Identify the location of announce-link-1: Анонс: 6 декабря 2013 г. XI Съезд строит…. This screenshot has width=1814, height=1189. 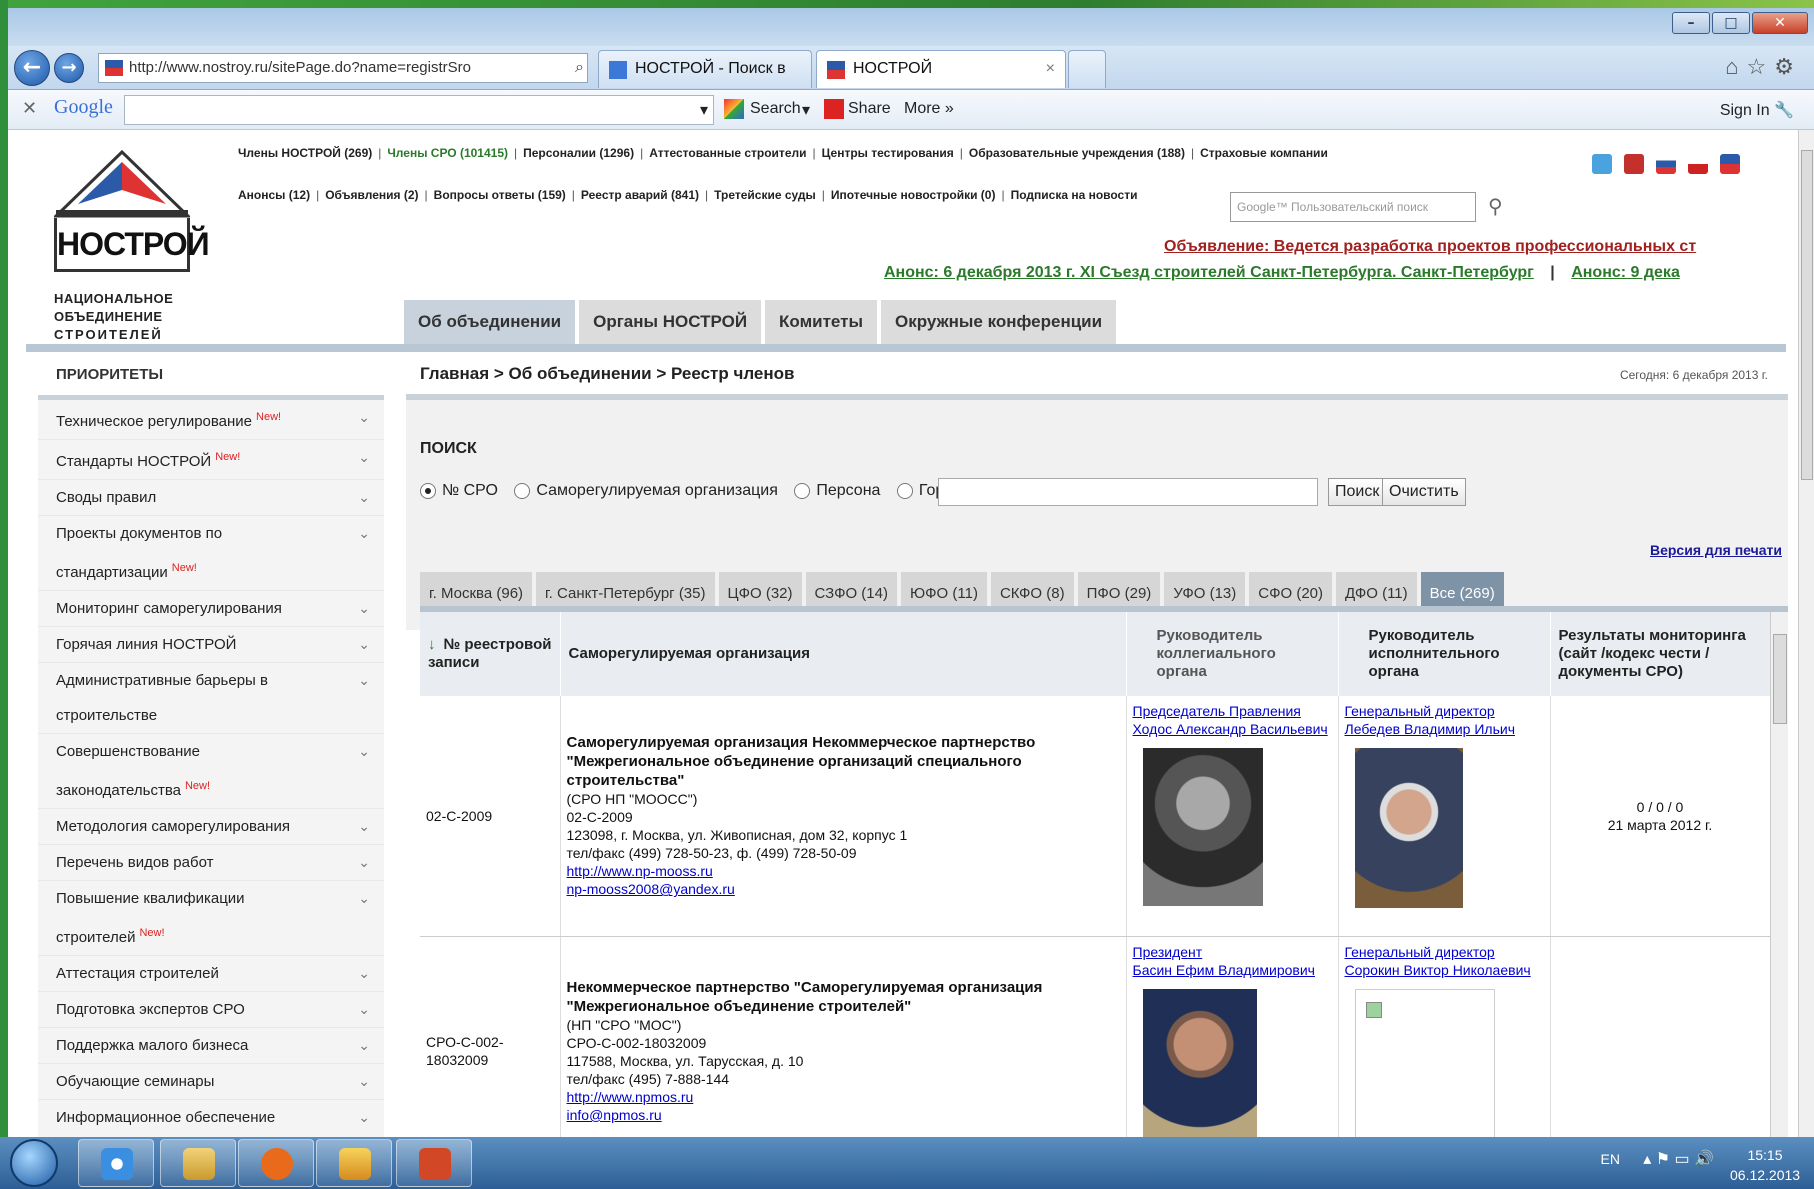
(1209, 272).